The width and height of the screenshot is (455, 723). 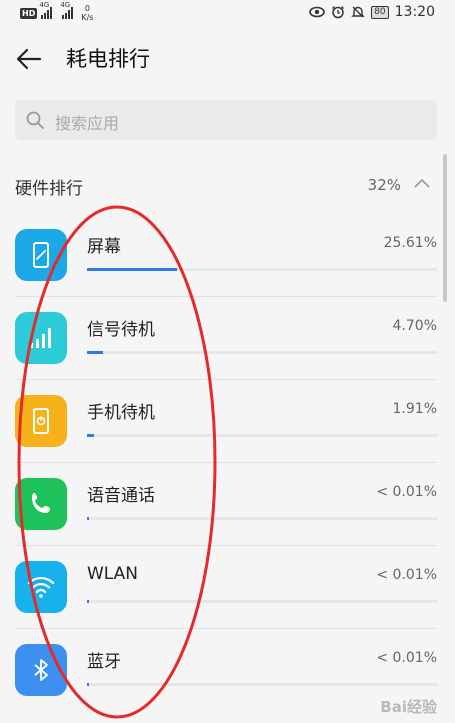 I want to click on item-name: 信号待机, so click(x=121, y=330).